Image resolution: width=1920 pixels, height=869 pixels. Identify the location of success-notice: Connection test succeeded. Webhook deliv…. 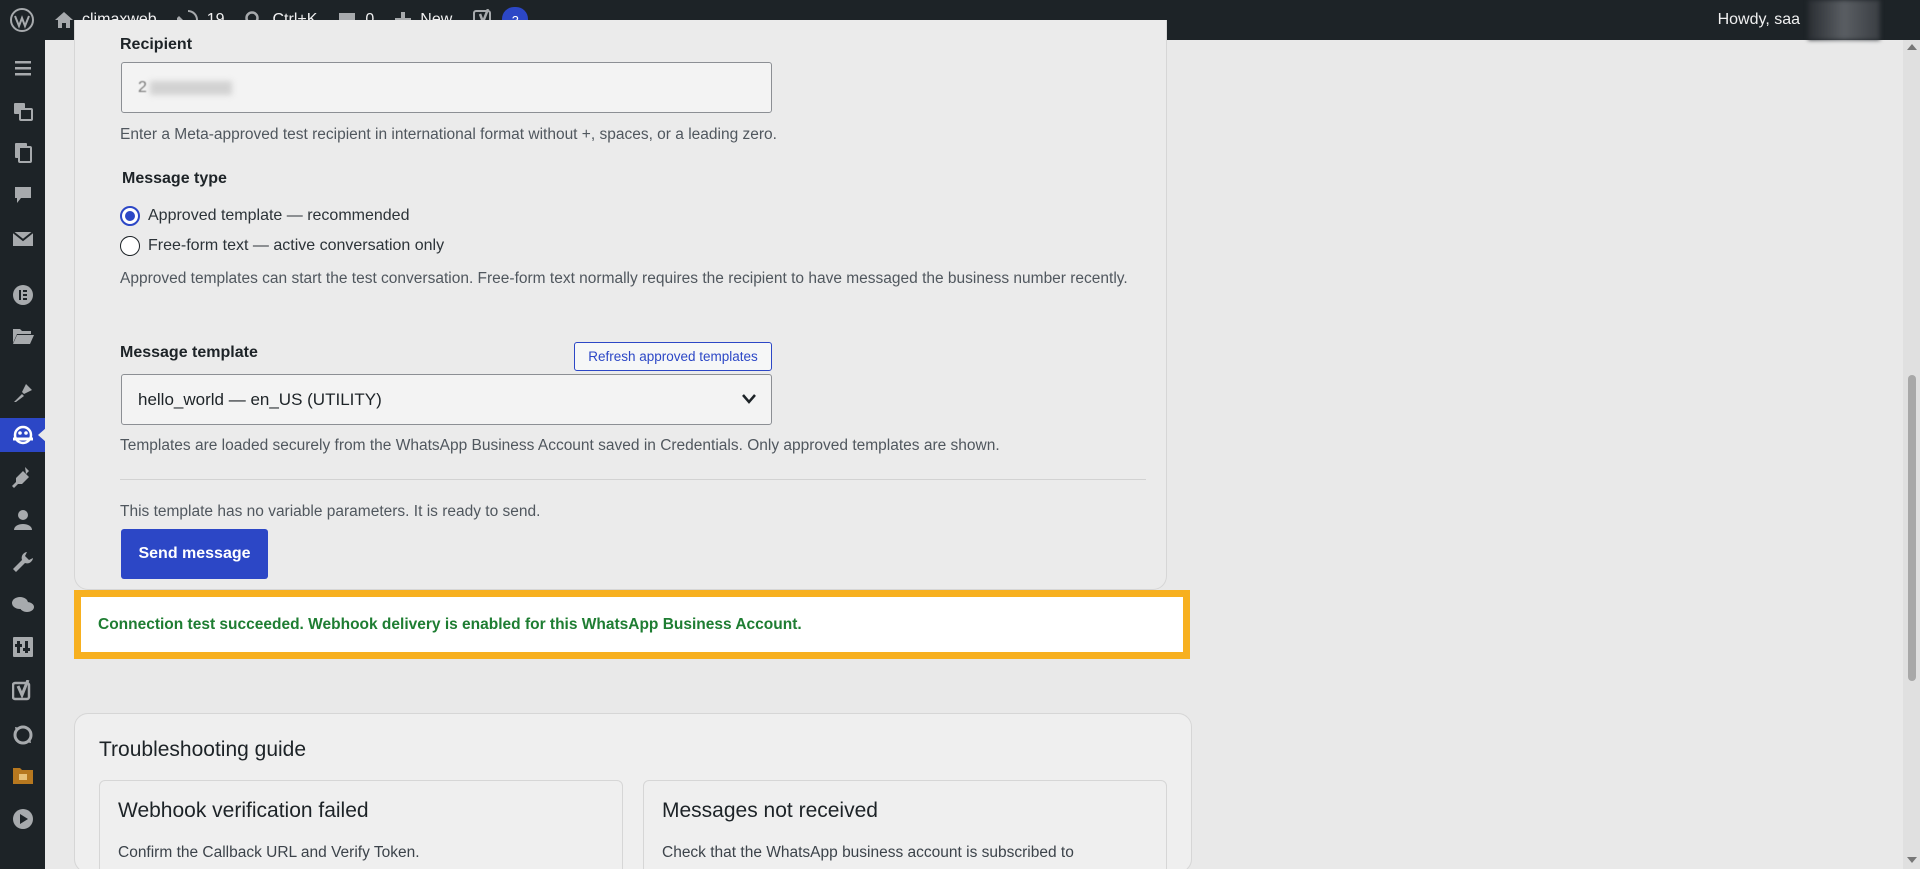
(632, 624).